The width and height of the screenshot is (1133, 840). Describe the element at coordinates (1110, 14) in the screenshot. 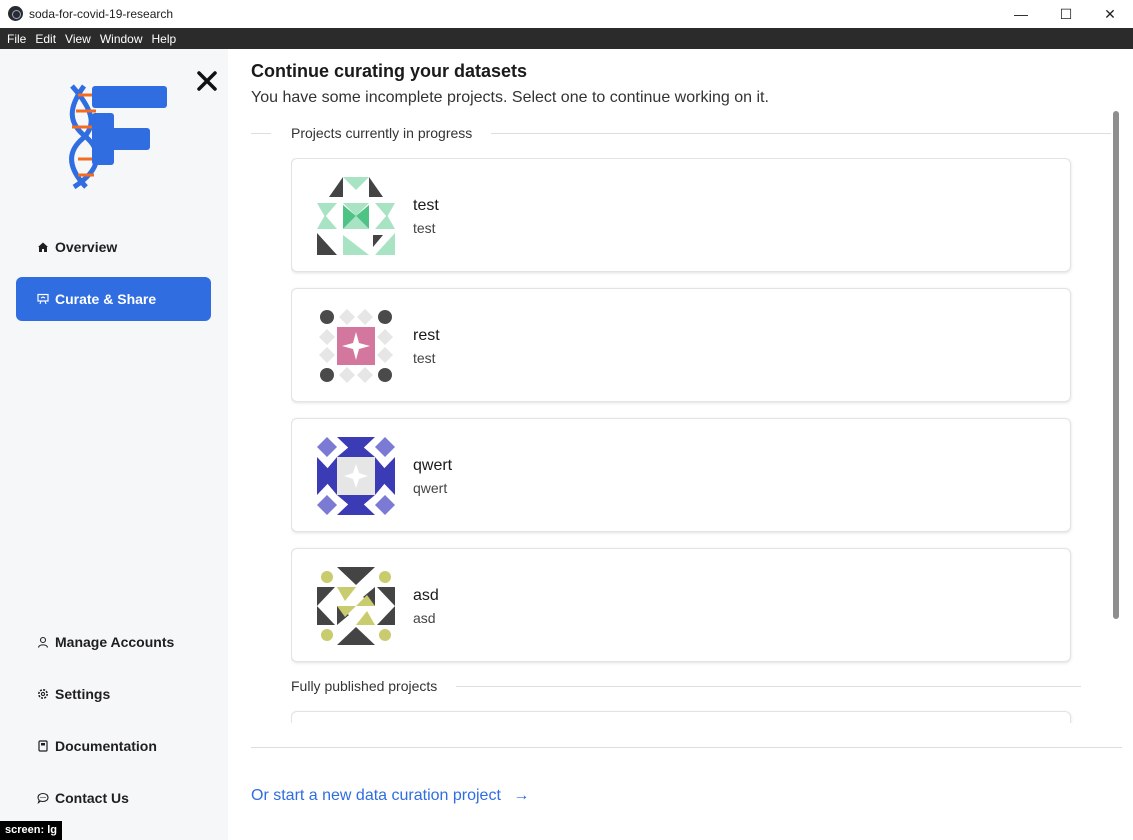

I see `close-window-button: ✕` at that location.